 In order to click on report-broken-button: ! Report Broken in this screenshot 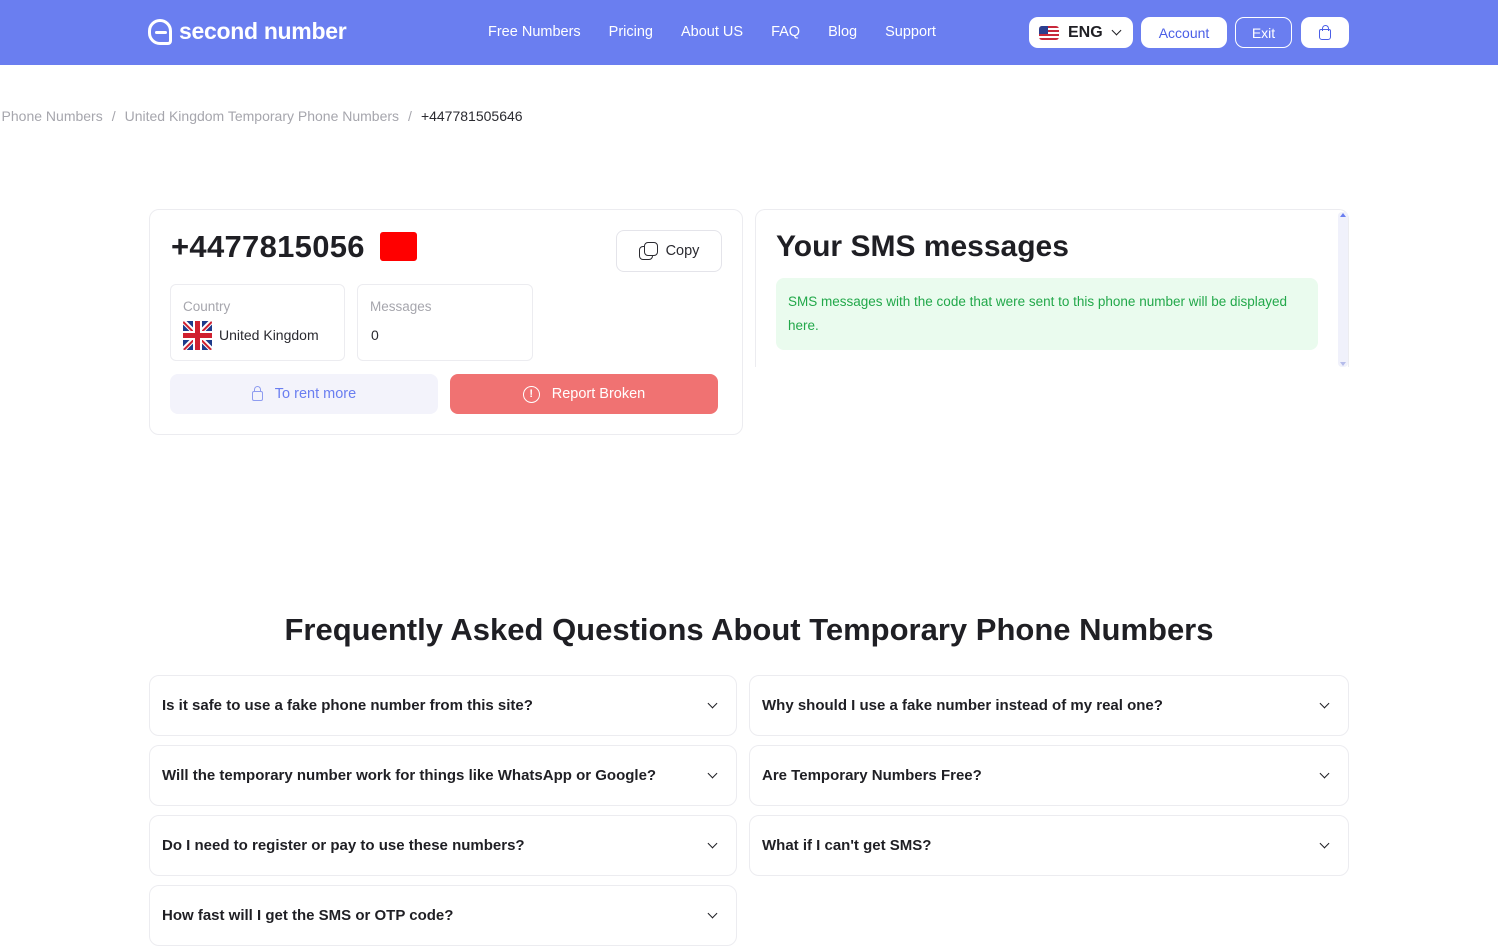, I will do `click(584, 394)`.